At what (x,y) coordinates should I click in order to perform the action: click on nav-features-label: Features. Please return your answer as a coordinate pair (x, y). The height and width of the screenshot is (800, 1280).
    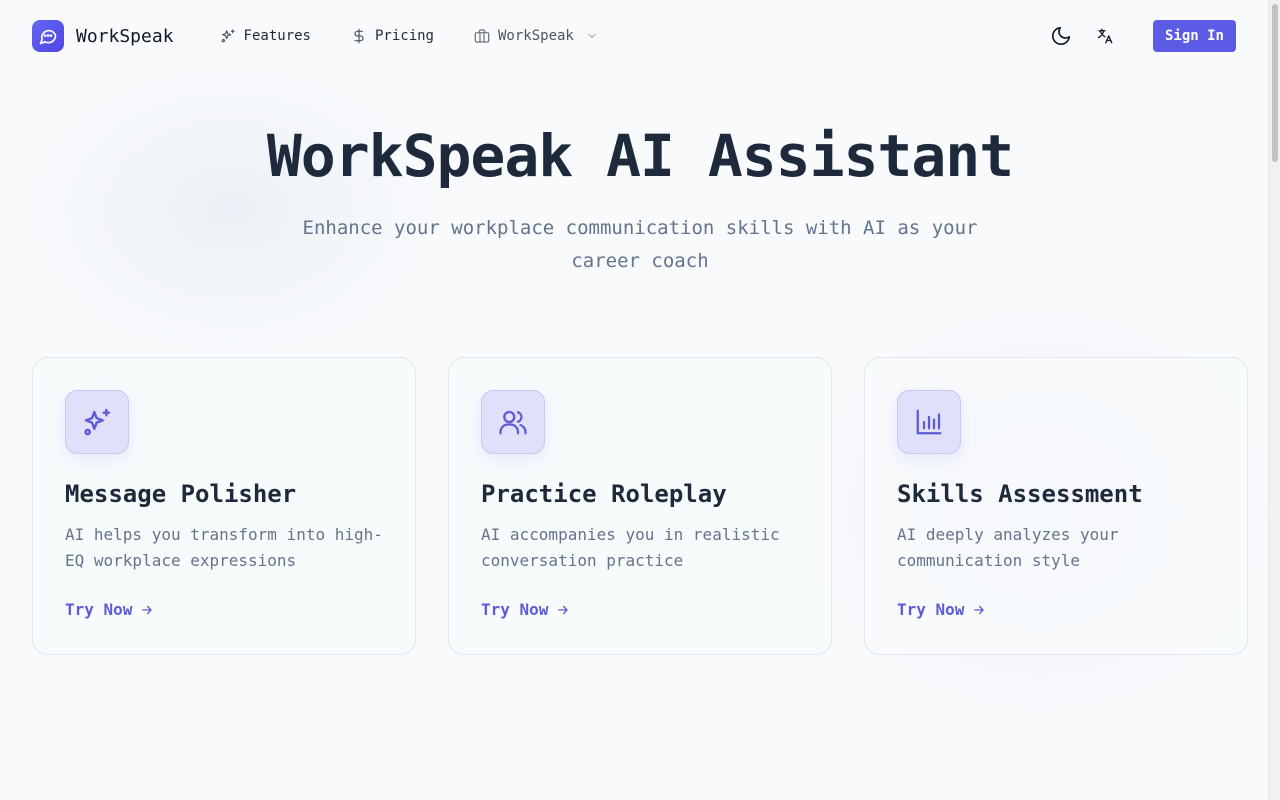
    Looking at the image, I should click on (277, 36).